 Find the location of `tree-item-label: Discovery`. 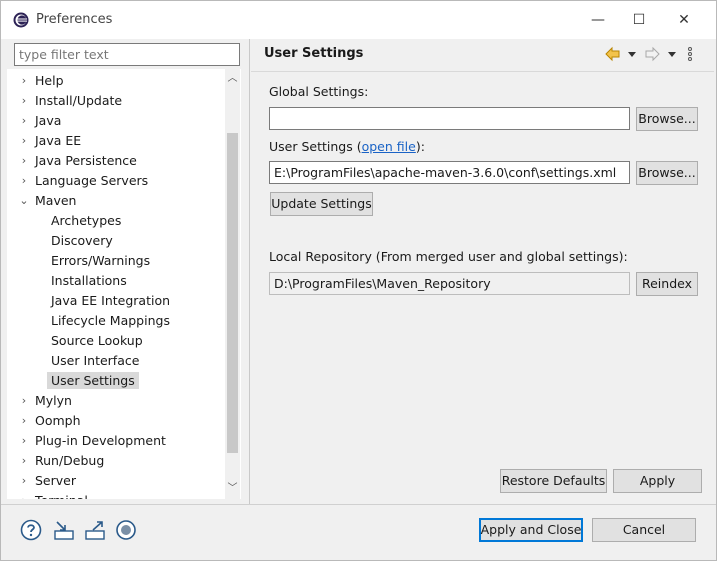

tree-item-label: Discovery is located at coordinates (82, 240).